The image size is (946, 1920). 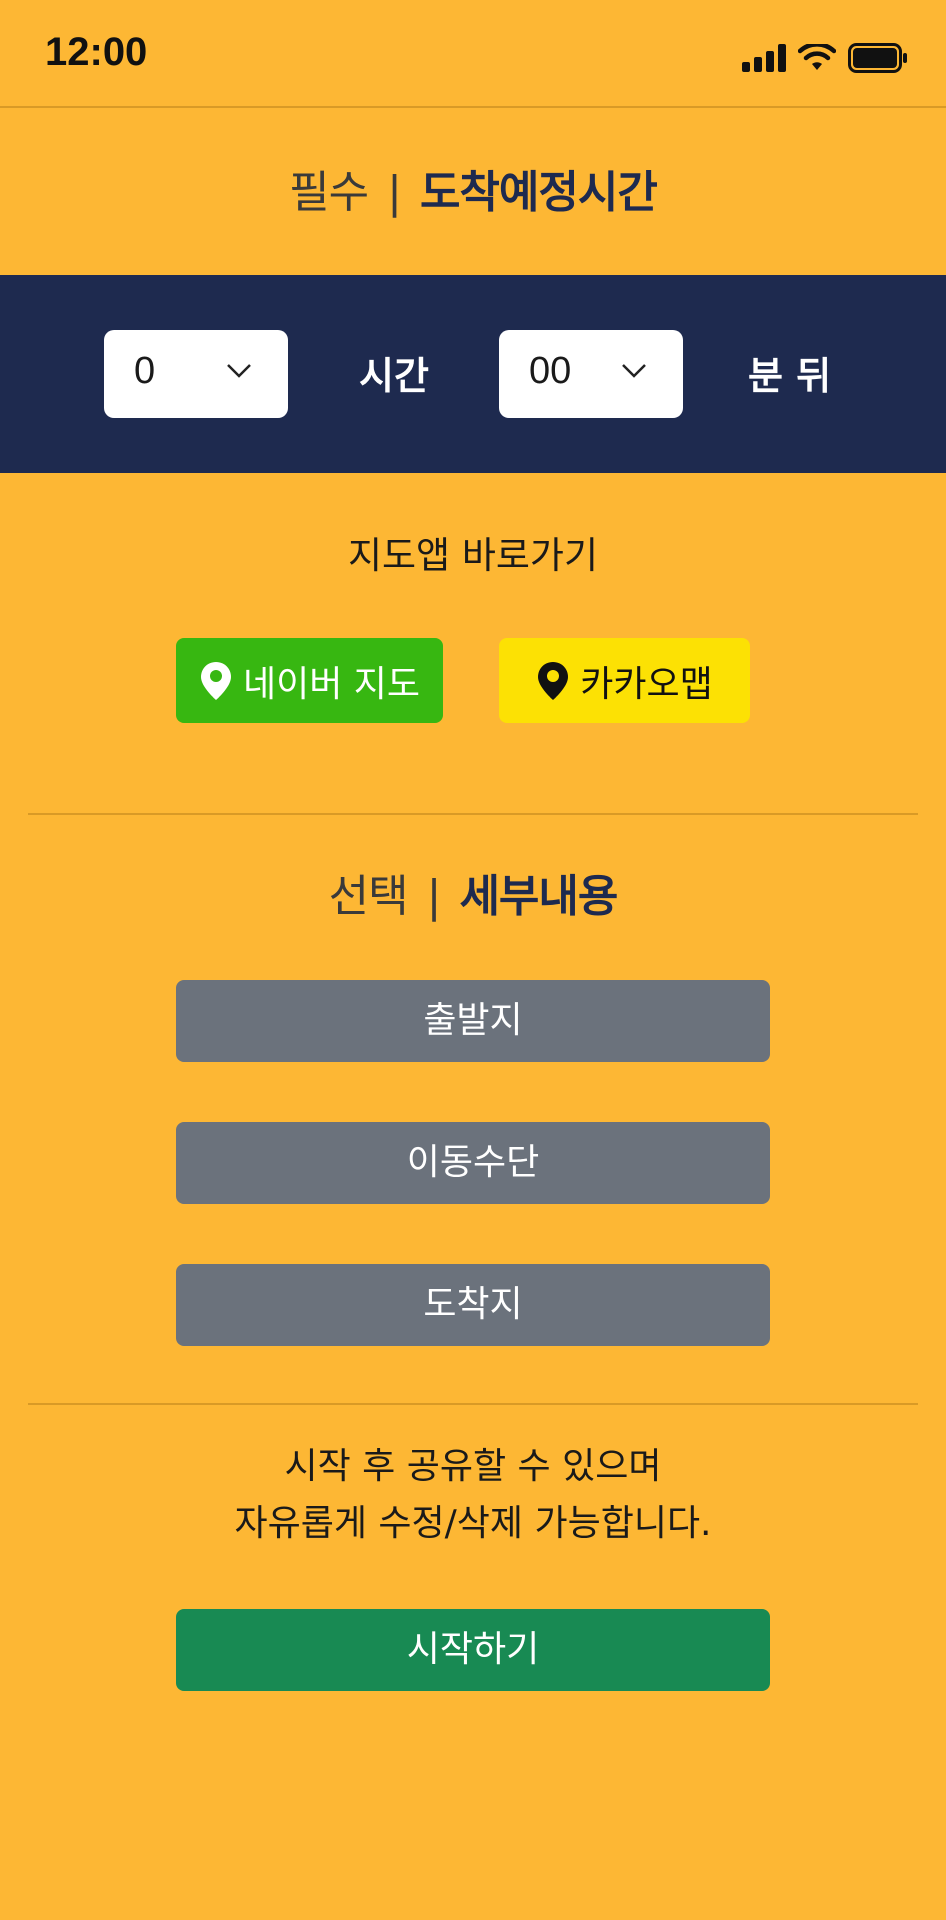 I want to click on minutes-value: 00, so click(x=550, y=371).